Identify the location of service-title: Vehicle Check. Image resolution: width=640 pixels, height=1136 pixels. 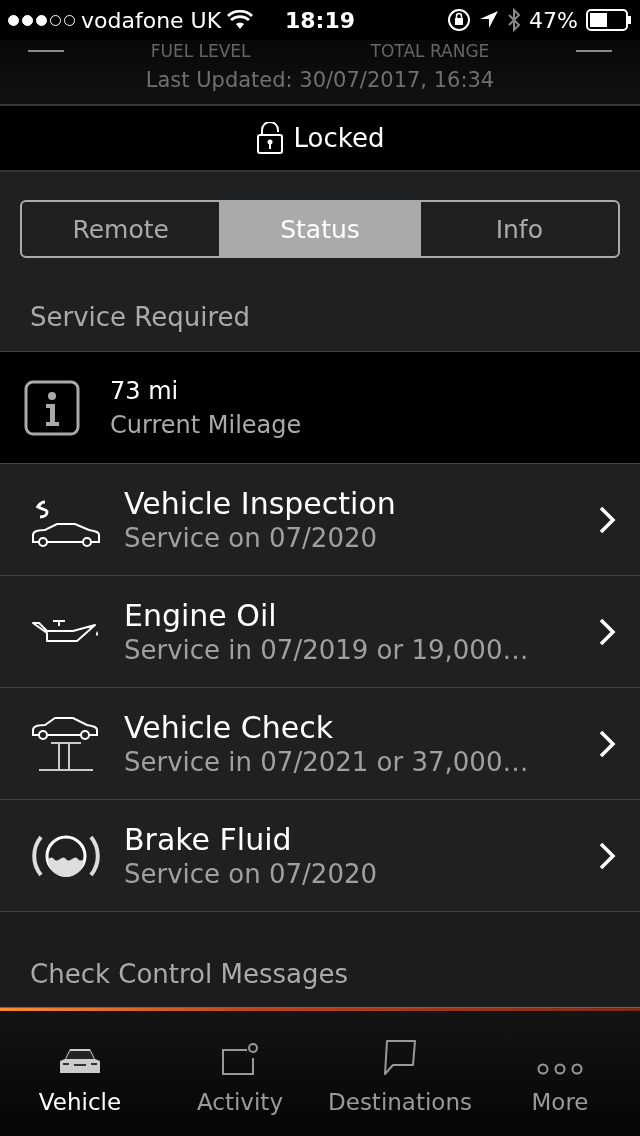
(229, 727).